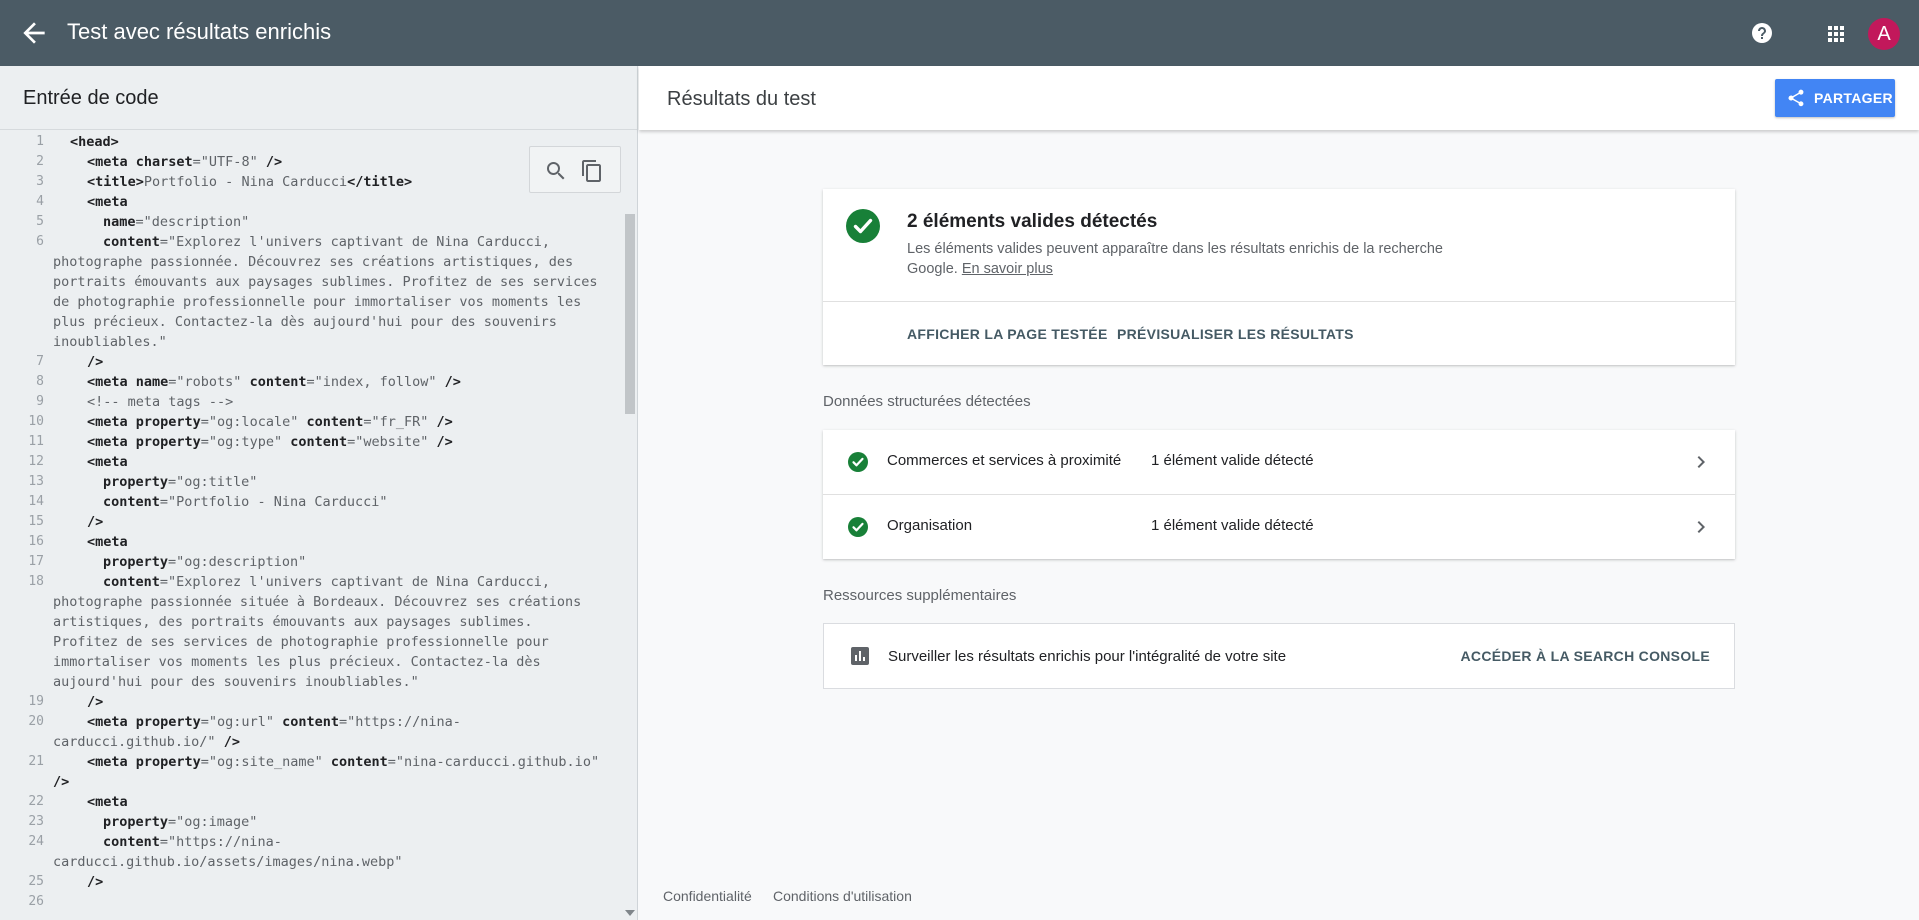  What do you see at coordinates (36, 841) in the screenshot?
I see `line-number: 24` at bounding box center [36, 841].